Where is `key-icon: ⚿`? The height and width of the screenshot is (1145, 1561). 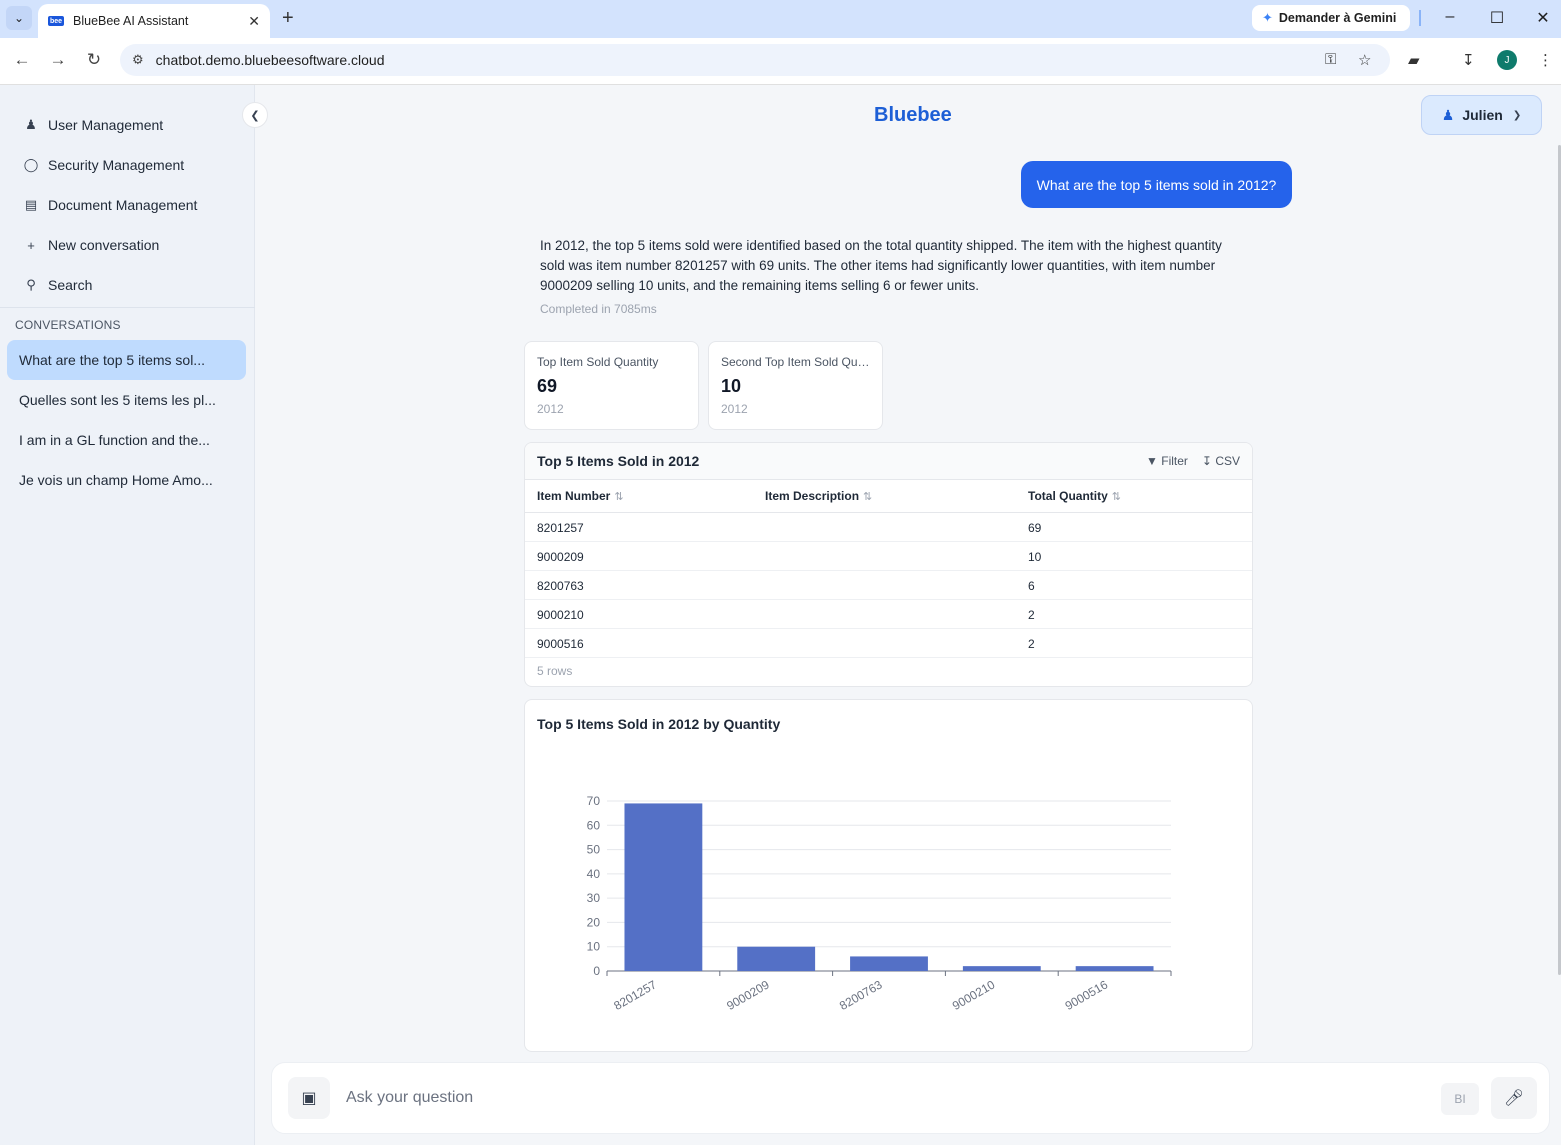
key-icon: ⚿ is located at coordinates (1330, 59).